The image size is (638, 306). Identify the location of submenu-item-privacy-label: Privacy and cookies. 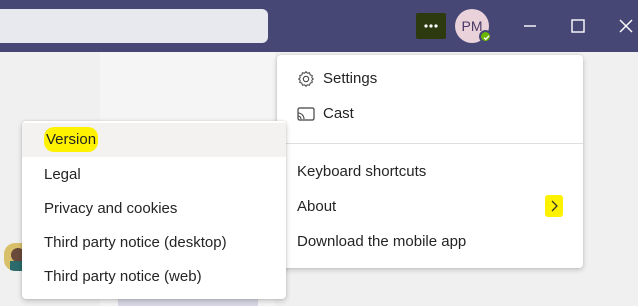
(111, 208).